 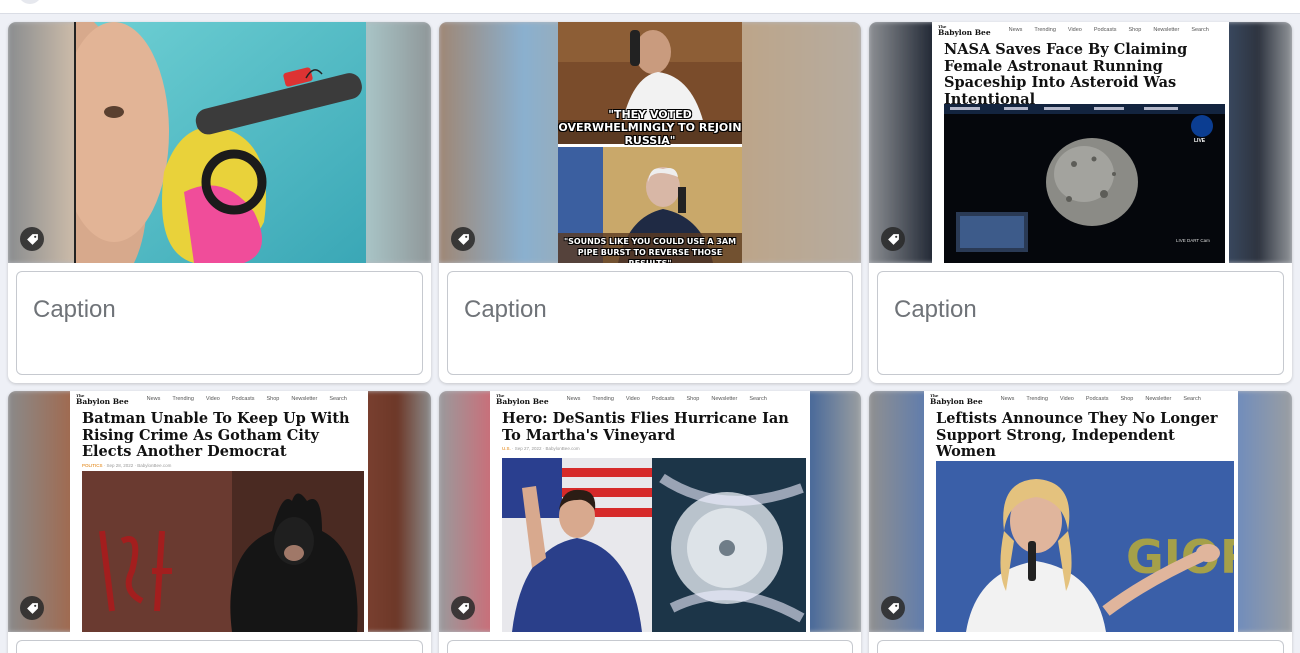 What do you see at coordinates (127, 465) in the screenshot?
I see `article-meta: POLITICS · Sep 28, 2022 · BabylonBee.com` at bounding box center [127, 465].